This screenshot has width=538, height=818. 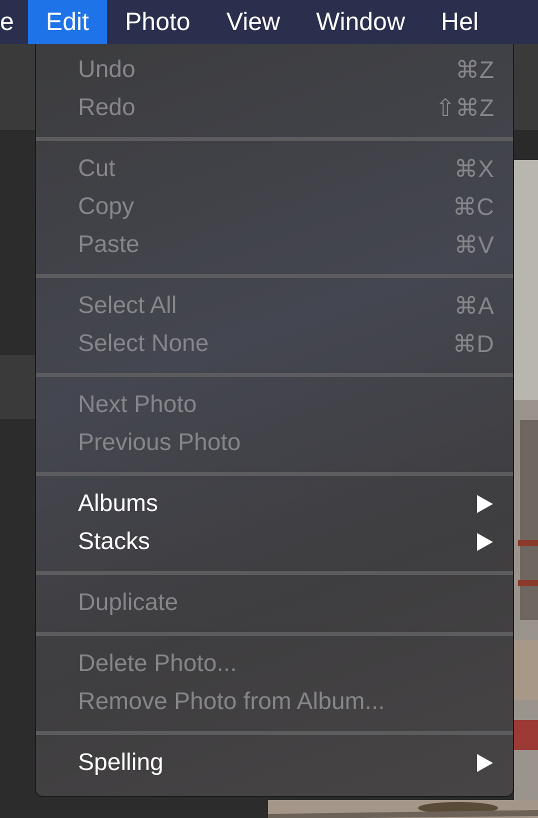 I want to click on menu-bar-item: e, so click(x=14, y=22).